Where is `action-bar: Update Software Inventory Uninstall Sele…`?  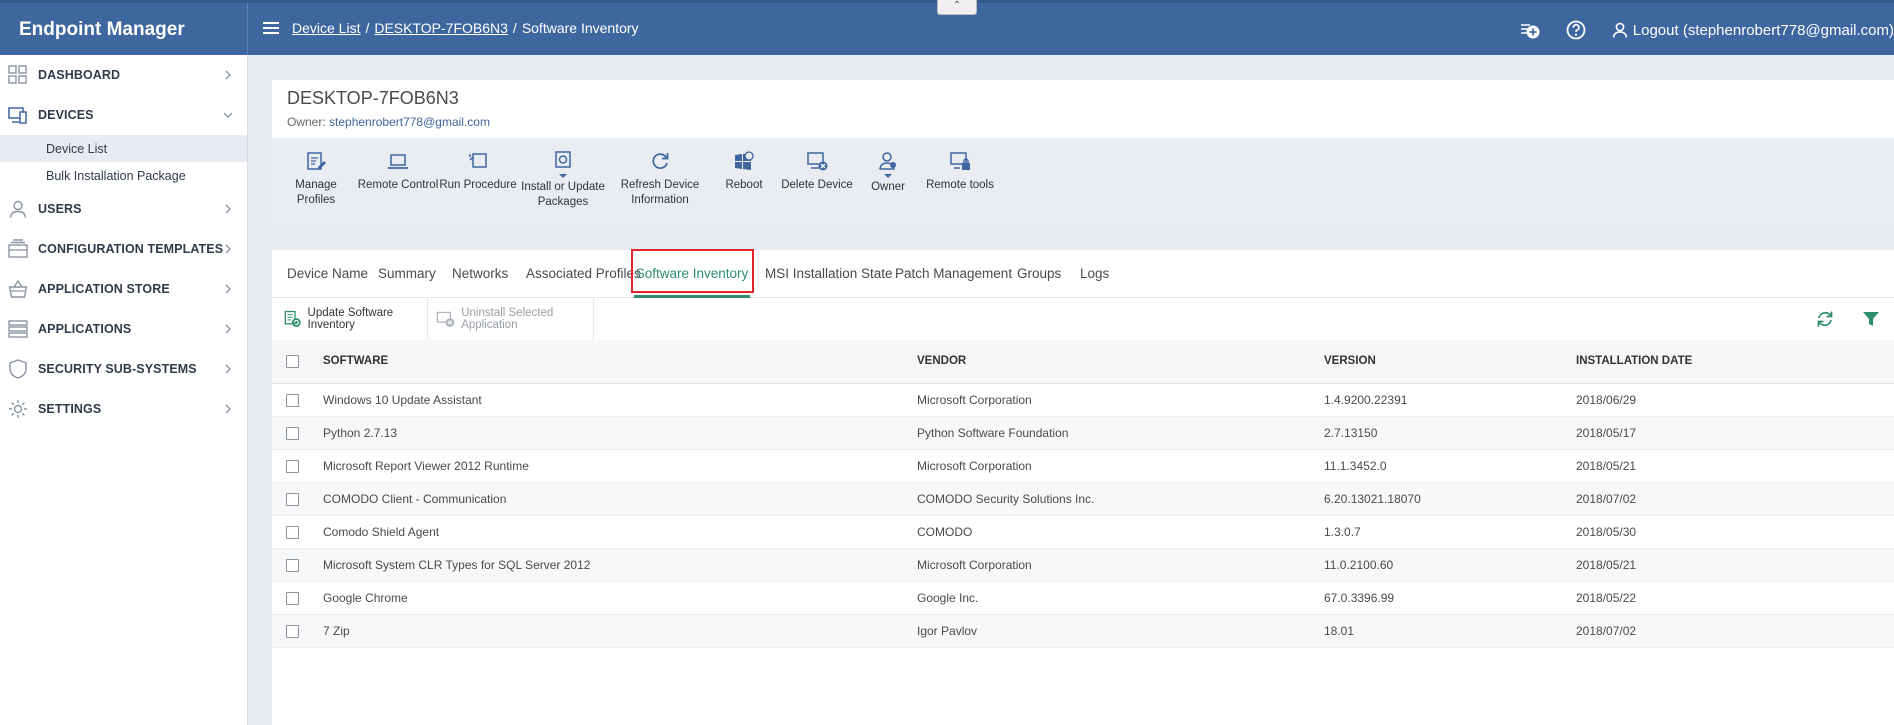
action-bar: Update Software Inventory Uninstall Sele… is located at coordinates (1083, 319).